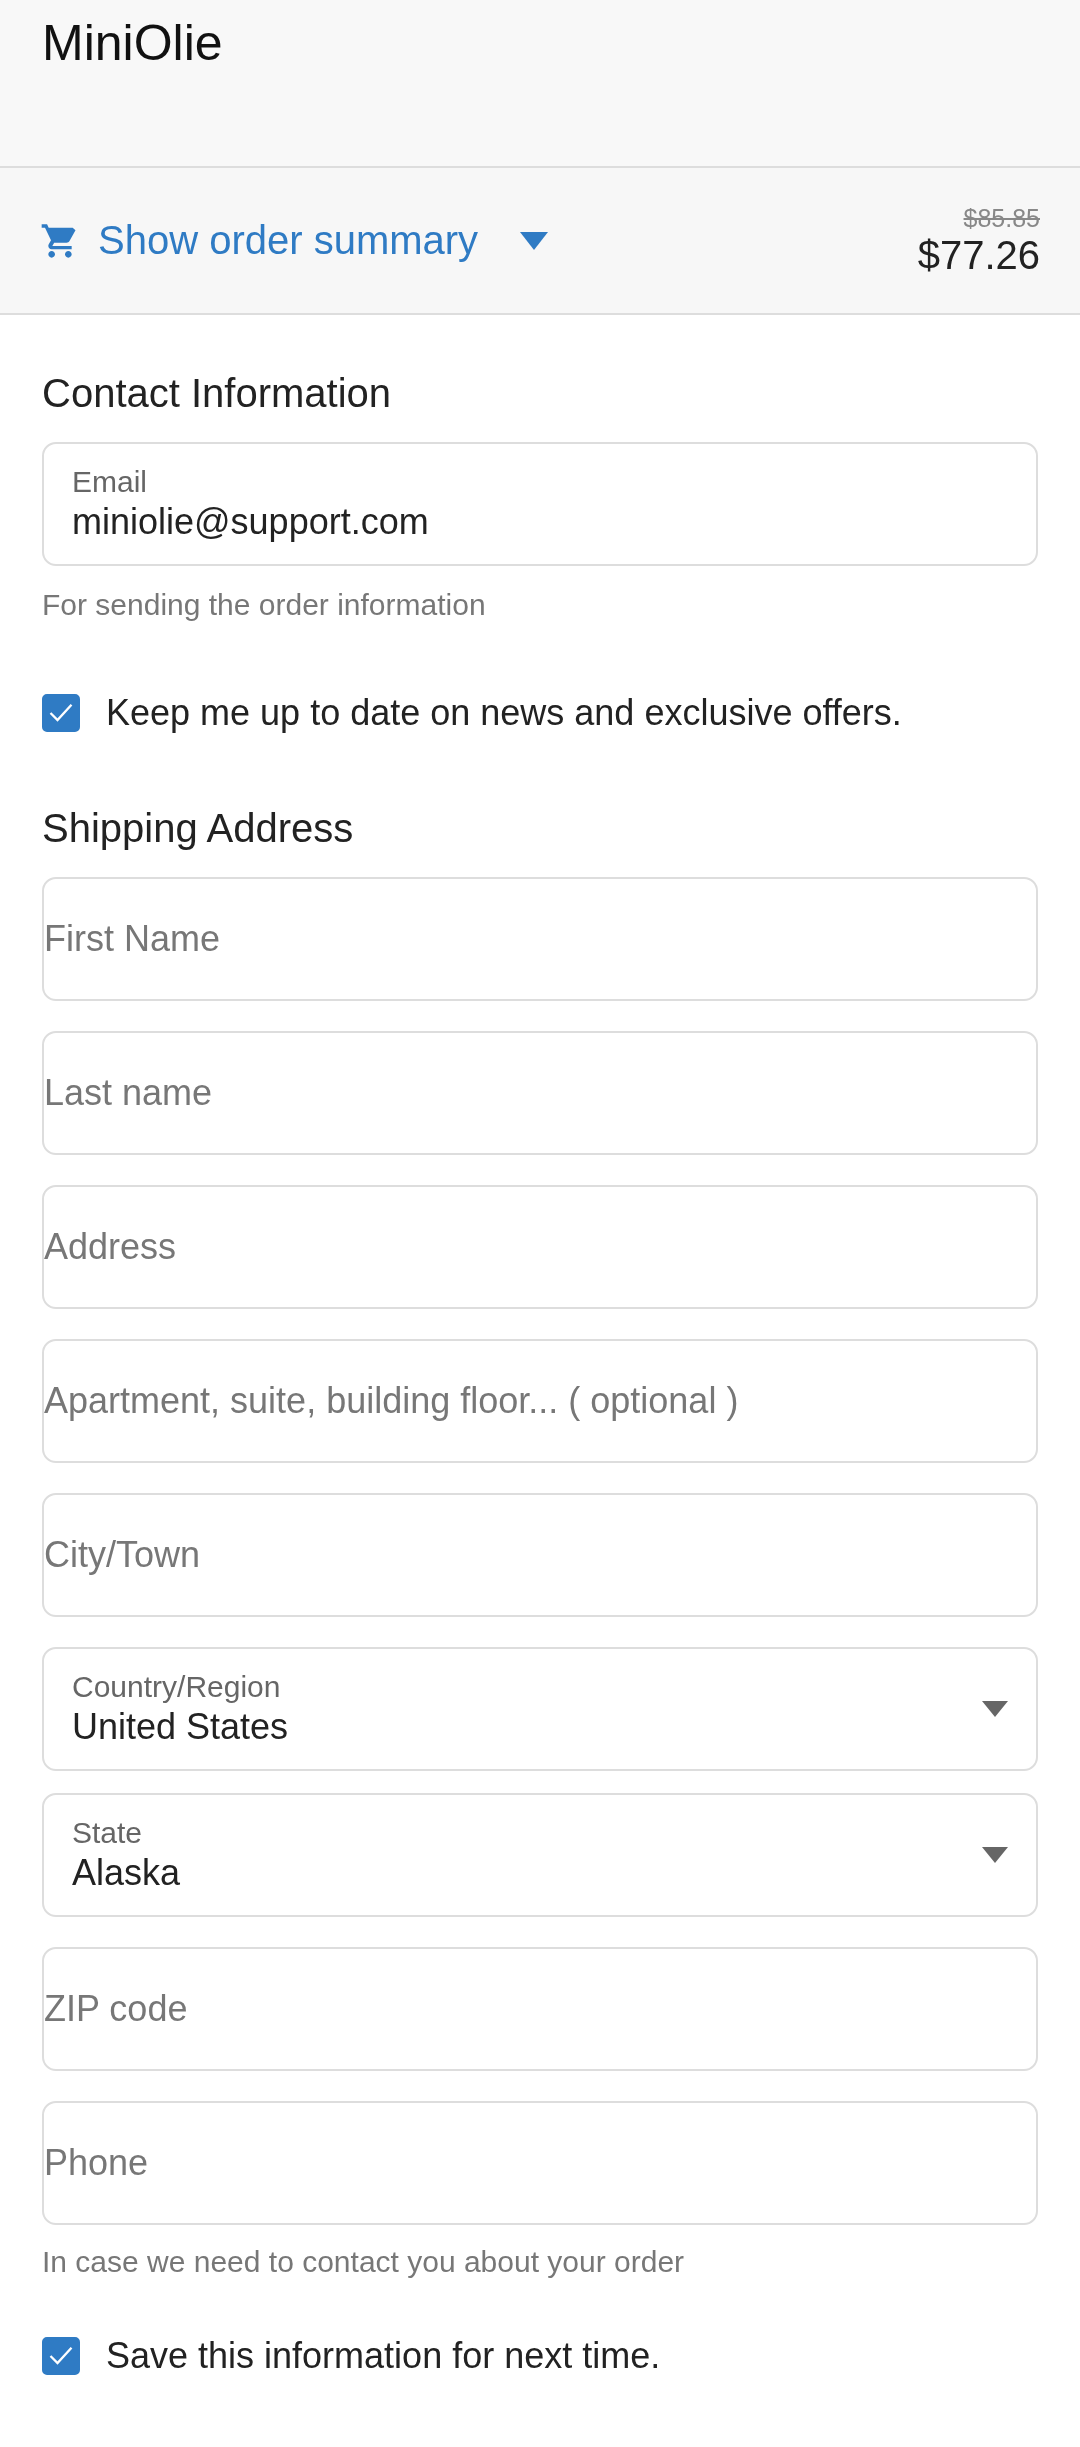 This screenshot has height=2447, width=1080. I want to click on helper-text: In case we need to contact you about your order, so click(364, 2262).